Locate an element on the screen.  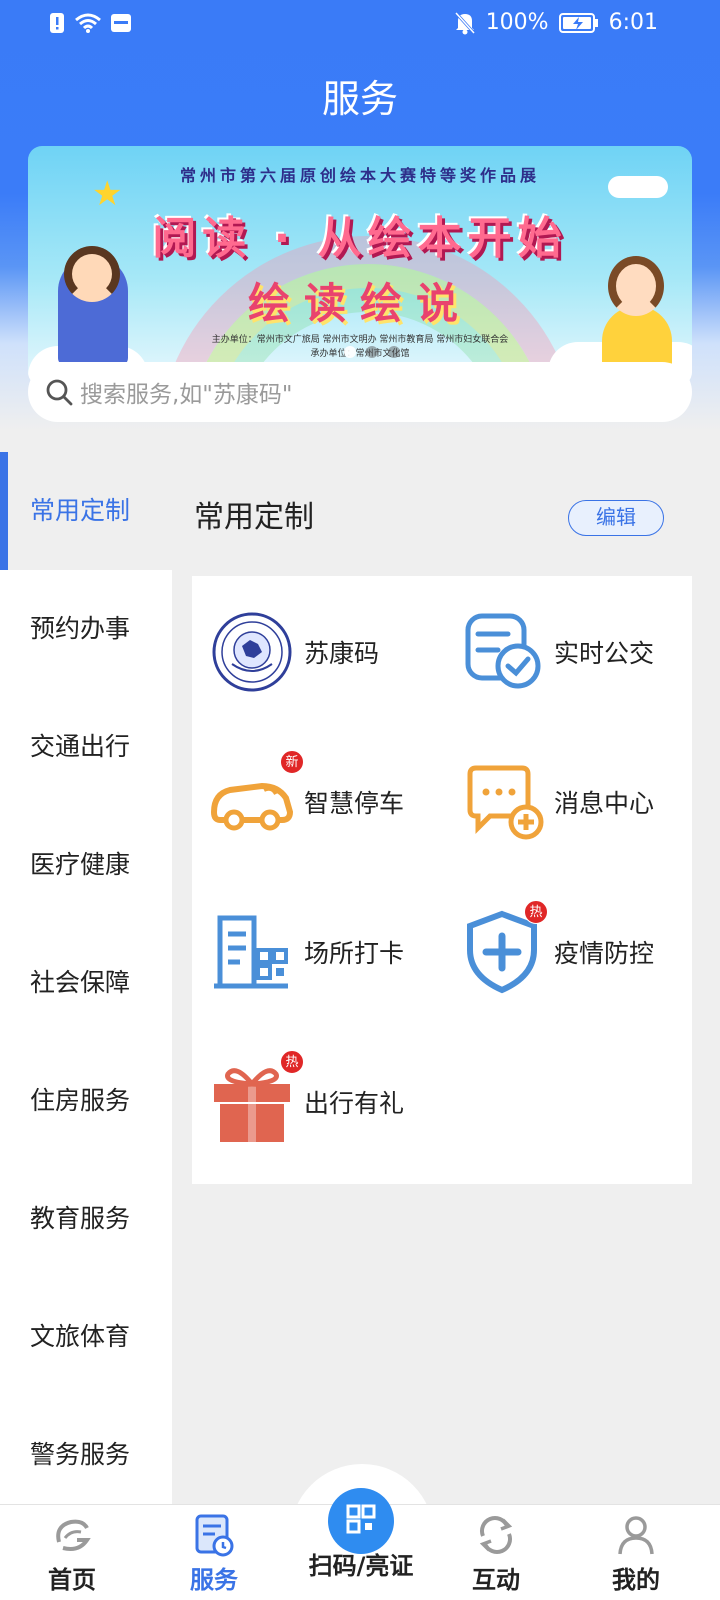
page-title: 服务 is located at coordinates (359, 99).